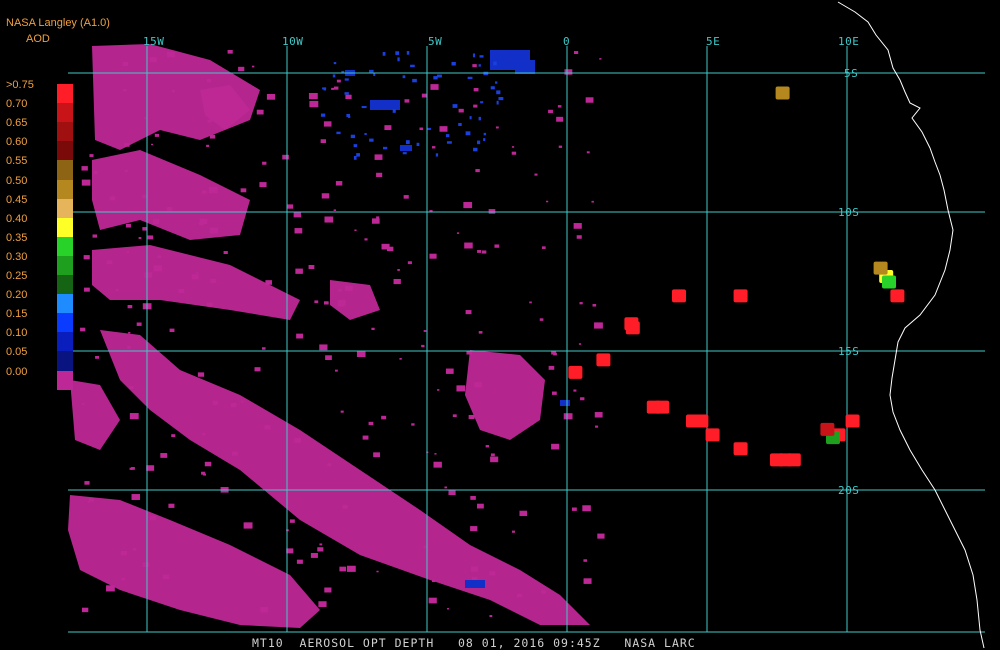 Image resolution: width=1000 pixels, height=650 pixels. What do you see at coordinates (713, 41) in the screenshot?
I see `lon-label-5e: 5E` at bounding box center [713, 41].